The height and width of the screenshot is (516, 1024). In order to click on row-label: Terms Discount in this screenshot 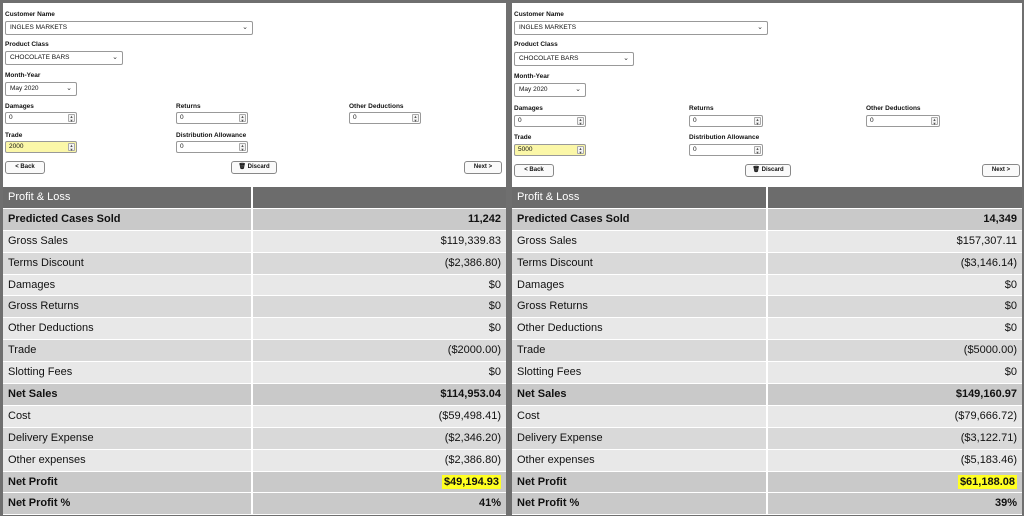, I will do `click(640, 263)`.